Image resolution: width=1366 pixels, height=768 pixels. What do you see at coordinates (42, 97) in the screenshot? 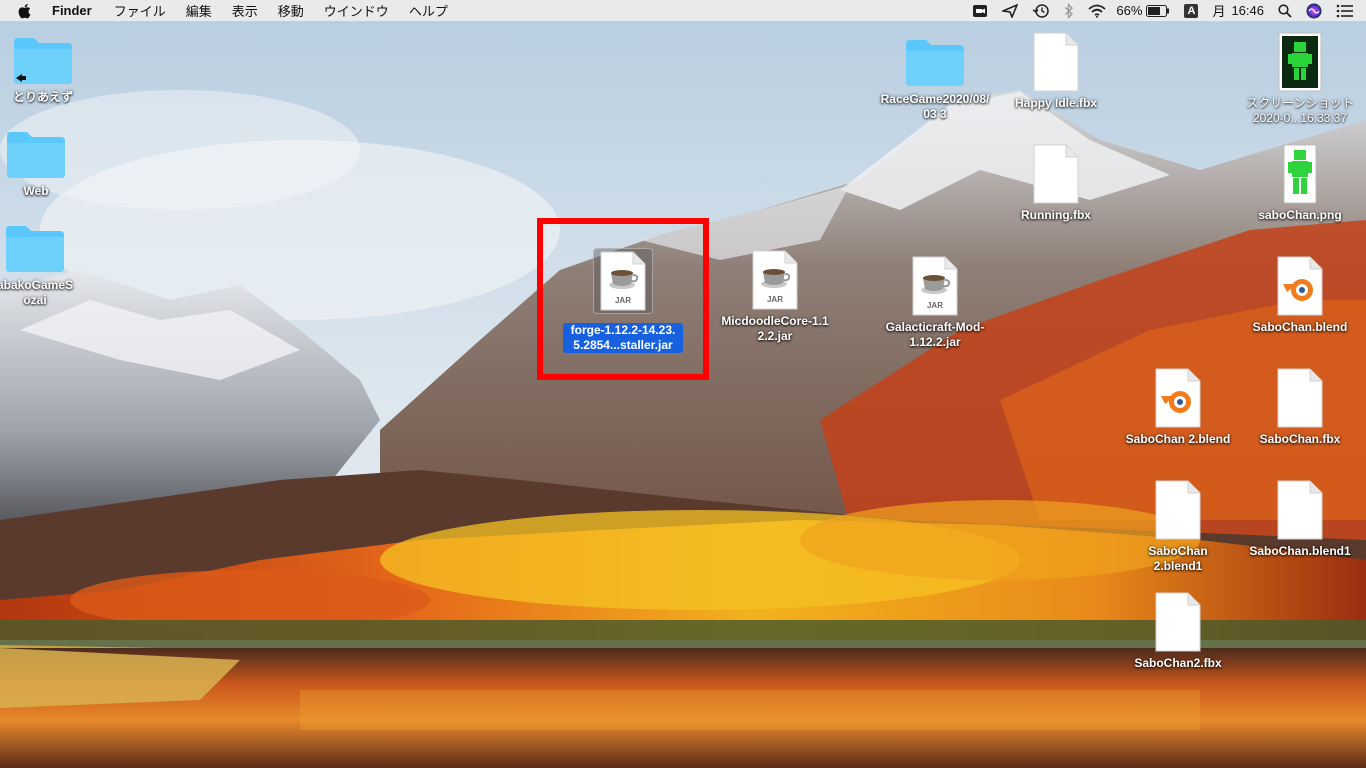
I see `desktop-item-label: とりあえず` at bounding box center [42, 97].